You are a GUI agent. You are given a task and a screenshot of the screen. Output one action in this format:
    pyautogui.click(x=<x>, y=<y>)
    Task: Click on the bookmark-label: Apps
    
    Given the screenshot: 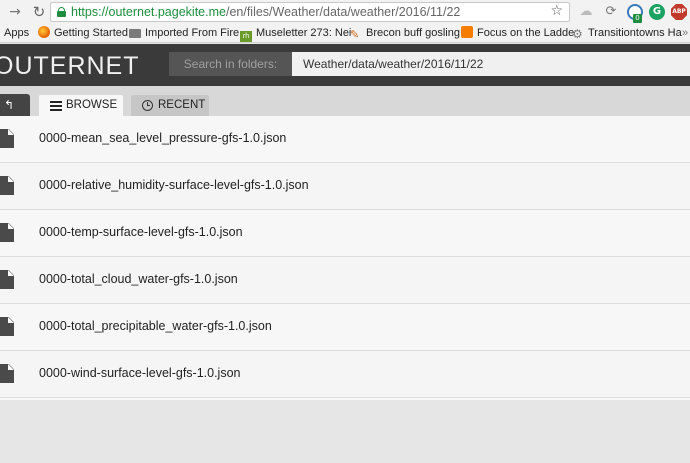 What is the action you would take?
    pyautogui.click(x=17, y=33)
    